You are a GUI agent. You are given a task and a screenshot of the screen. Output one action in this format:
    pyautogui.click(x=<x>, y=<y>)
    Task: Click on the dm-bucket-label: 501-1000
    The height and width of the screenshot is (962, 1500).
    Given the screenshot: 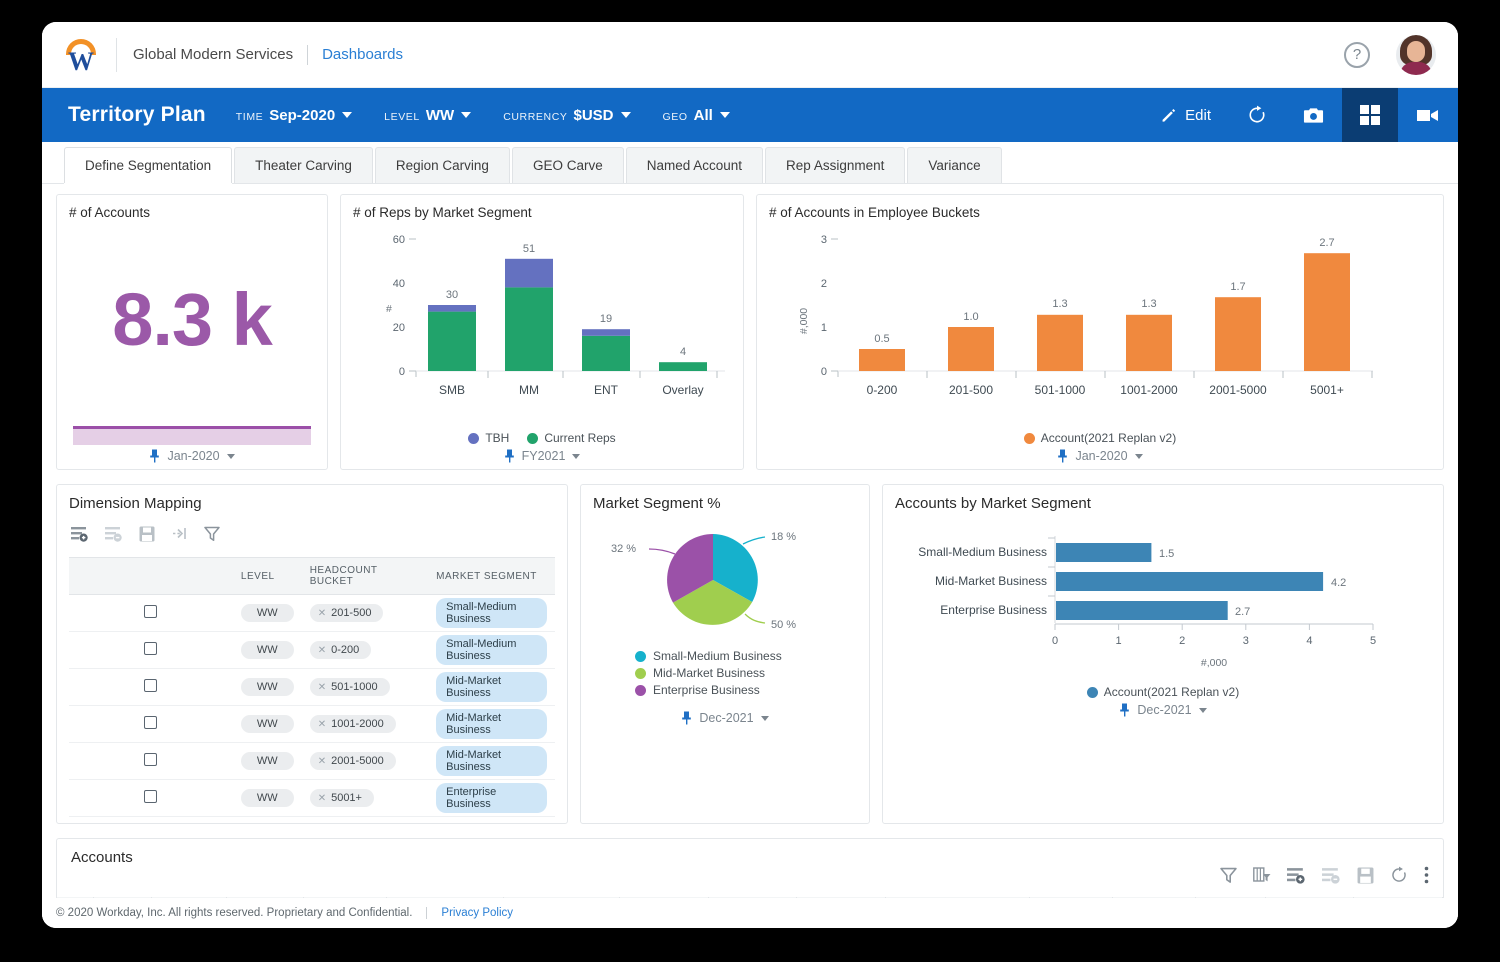 What is the action you would take?
    pyautogui.click(x=354, y=687)
    